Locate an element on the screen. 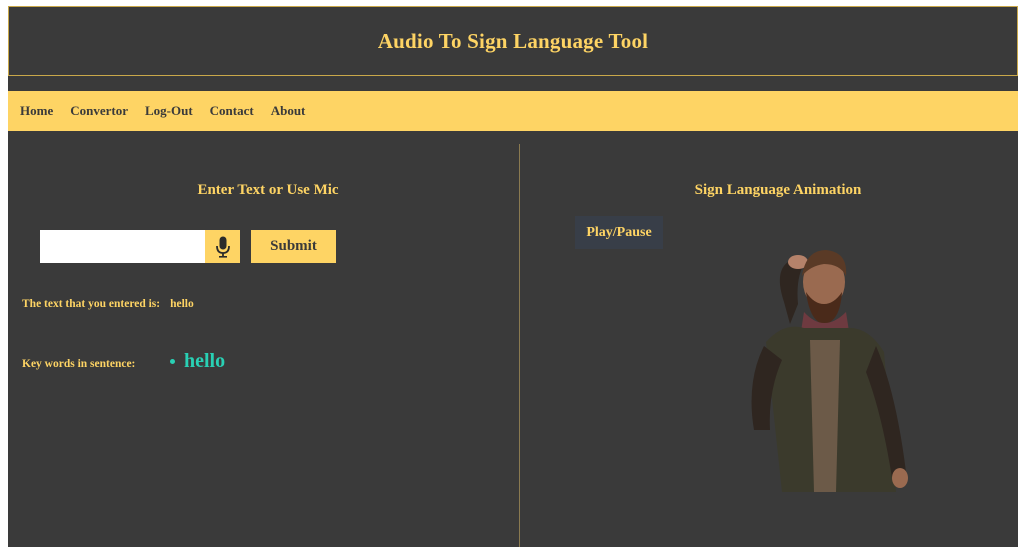 Image resolution: width=1018 pixels, height=547 pixels. sign-avatar-figure is located at coordinates (829, 371).